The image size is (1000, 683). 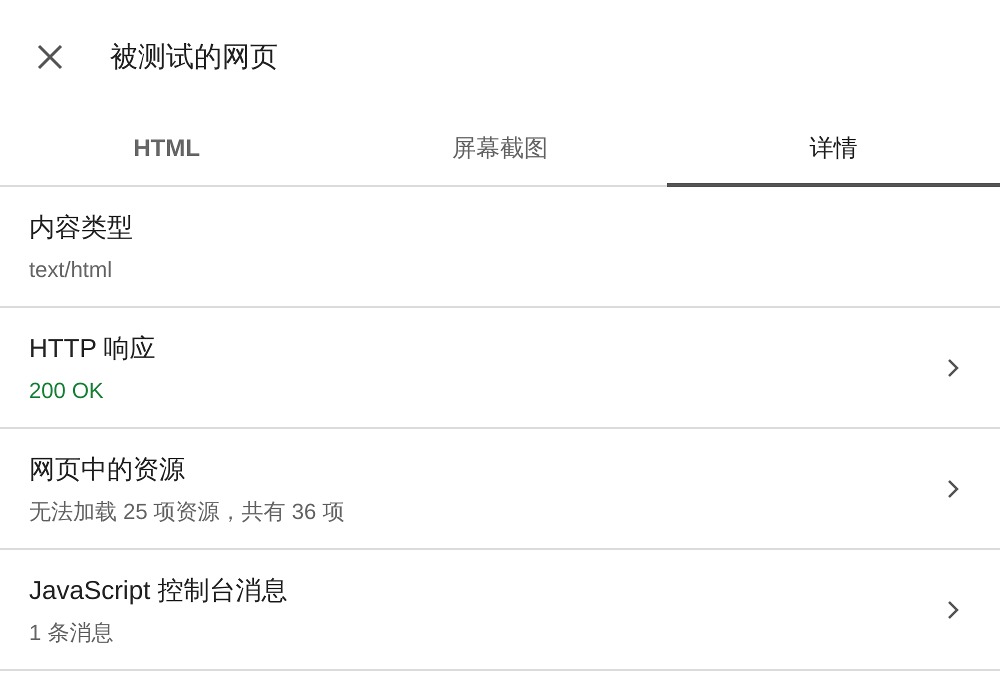 What do you see at coordinates (92, 348) in the screenshot?
I see `item-title: HTTP 响应` at bounding box center [92, 348].